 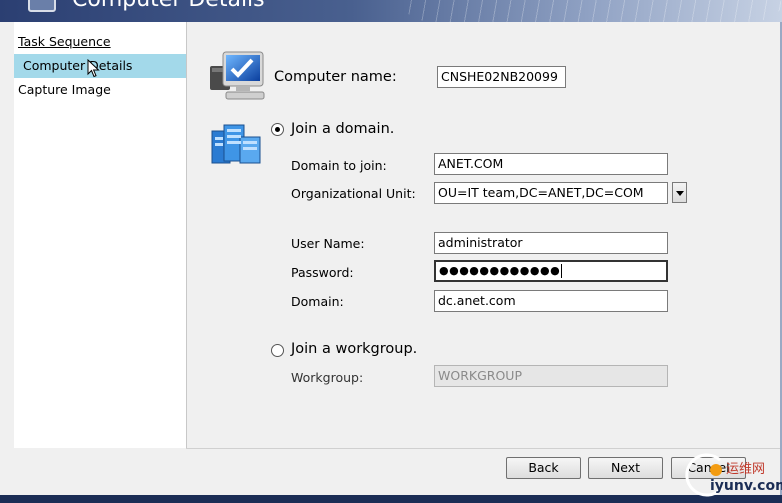 What do you see at coordinates (501, 77) in the screenshot?
I see `computer-name-input: CNSHE02NB20099` at bounding box center [501, 77].